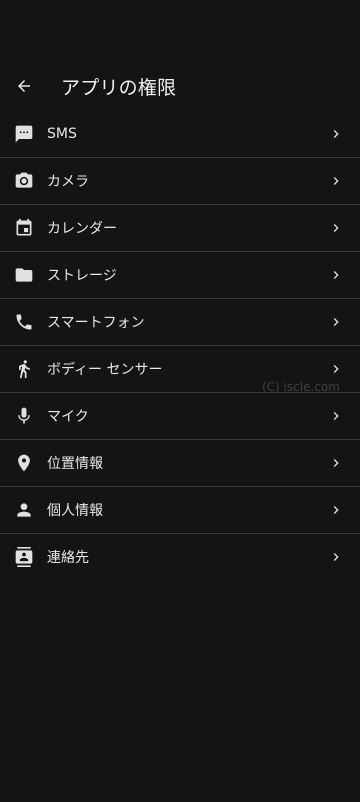 The image size is (360, 802). I want to click on watermark: (C) iscle.com, so click(301, 387).